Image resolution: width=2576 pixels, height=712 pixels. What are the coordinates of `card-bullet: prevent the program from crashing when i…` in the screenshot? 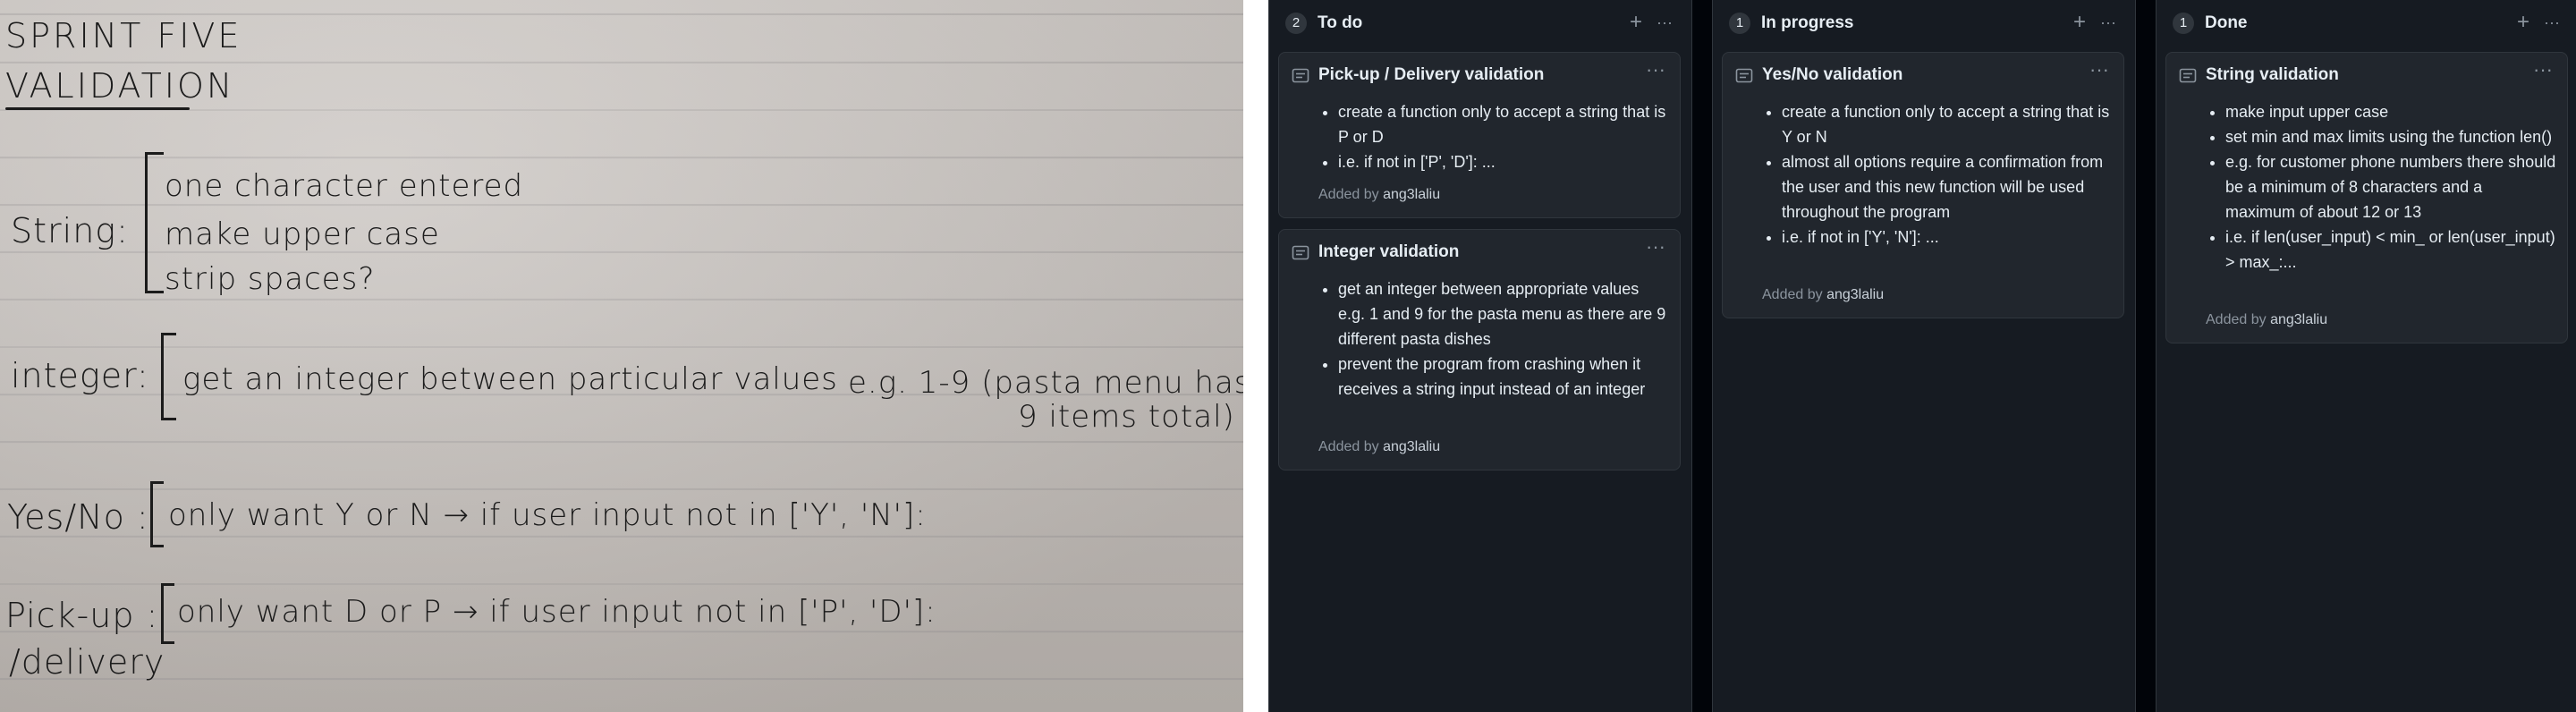 It's located at (1503, 377).